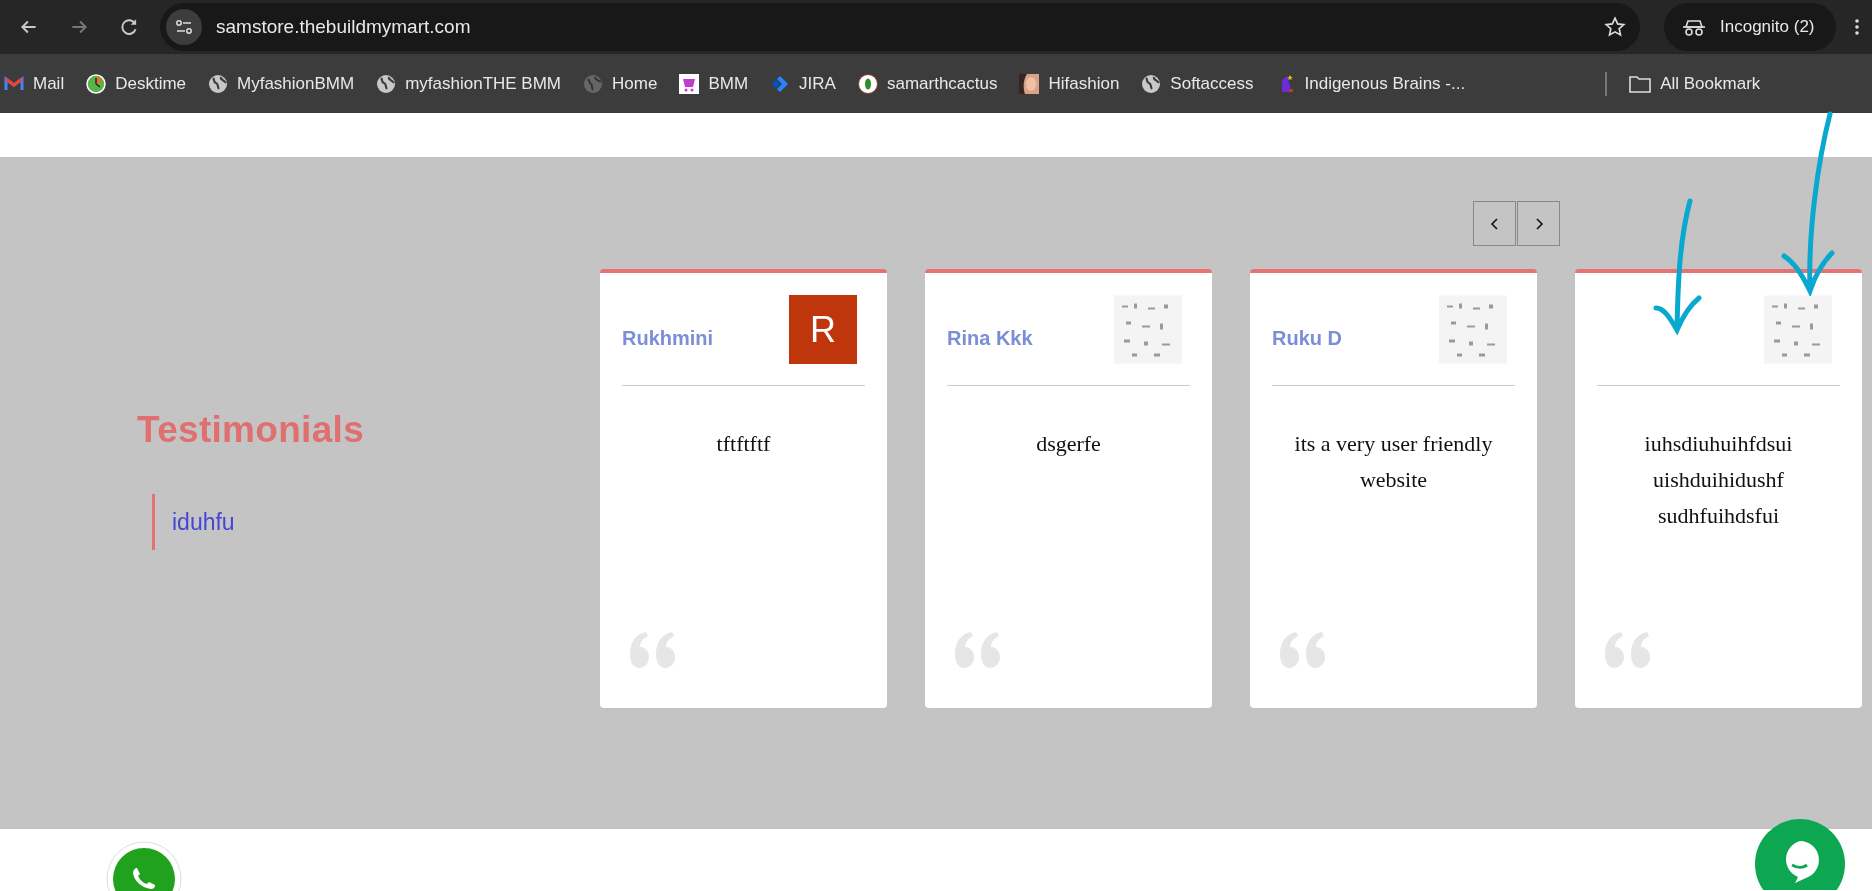  I want to click on bookmark-link: MyfashionBMM, so click(281, 83).